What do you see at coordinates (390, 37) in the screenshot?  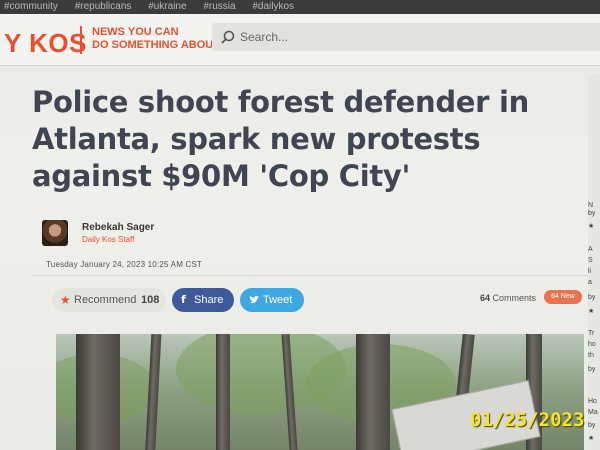 I see `search-input` at bounding box center [390, 37].